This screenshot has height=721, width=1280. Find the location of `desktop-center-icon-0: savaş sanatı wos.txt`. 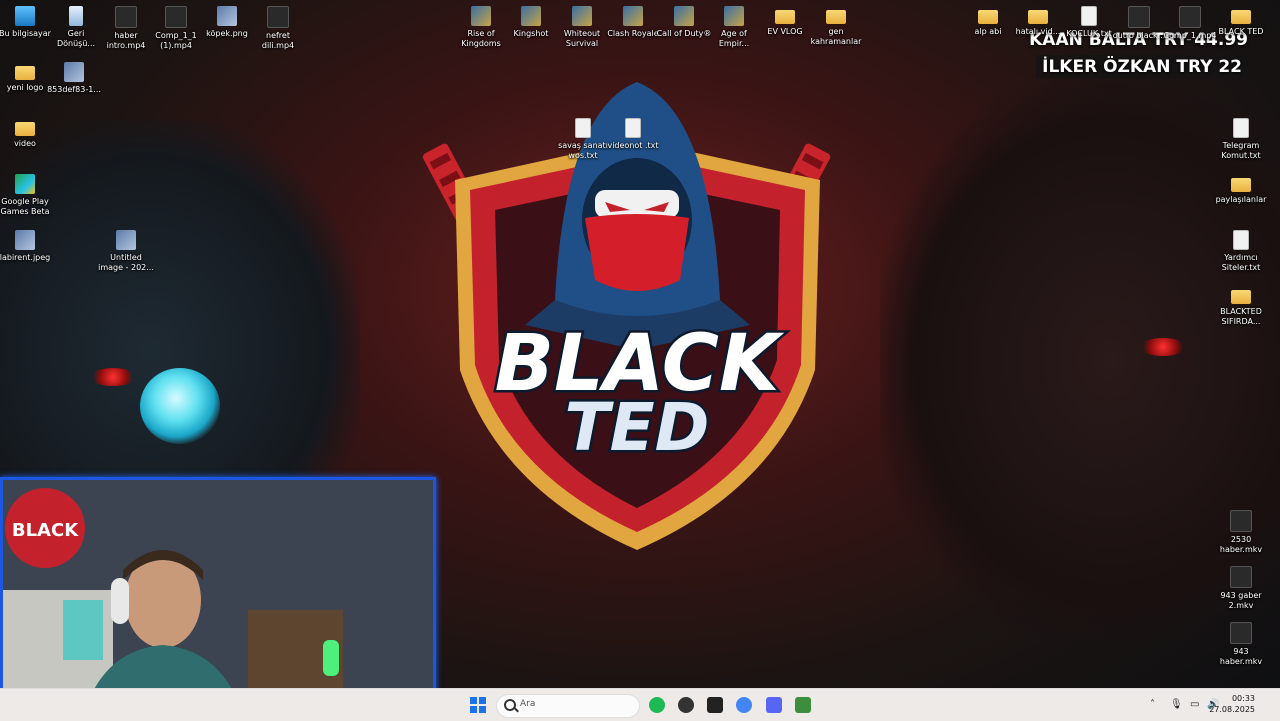

desktop-center-icon-0: savaş sanatı wos.txt is located at coordinates (583, 139).